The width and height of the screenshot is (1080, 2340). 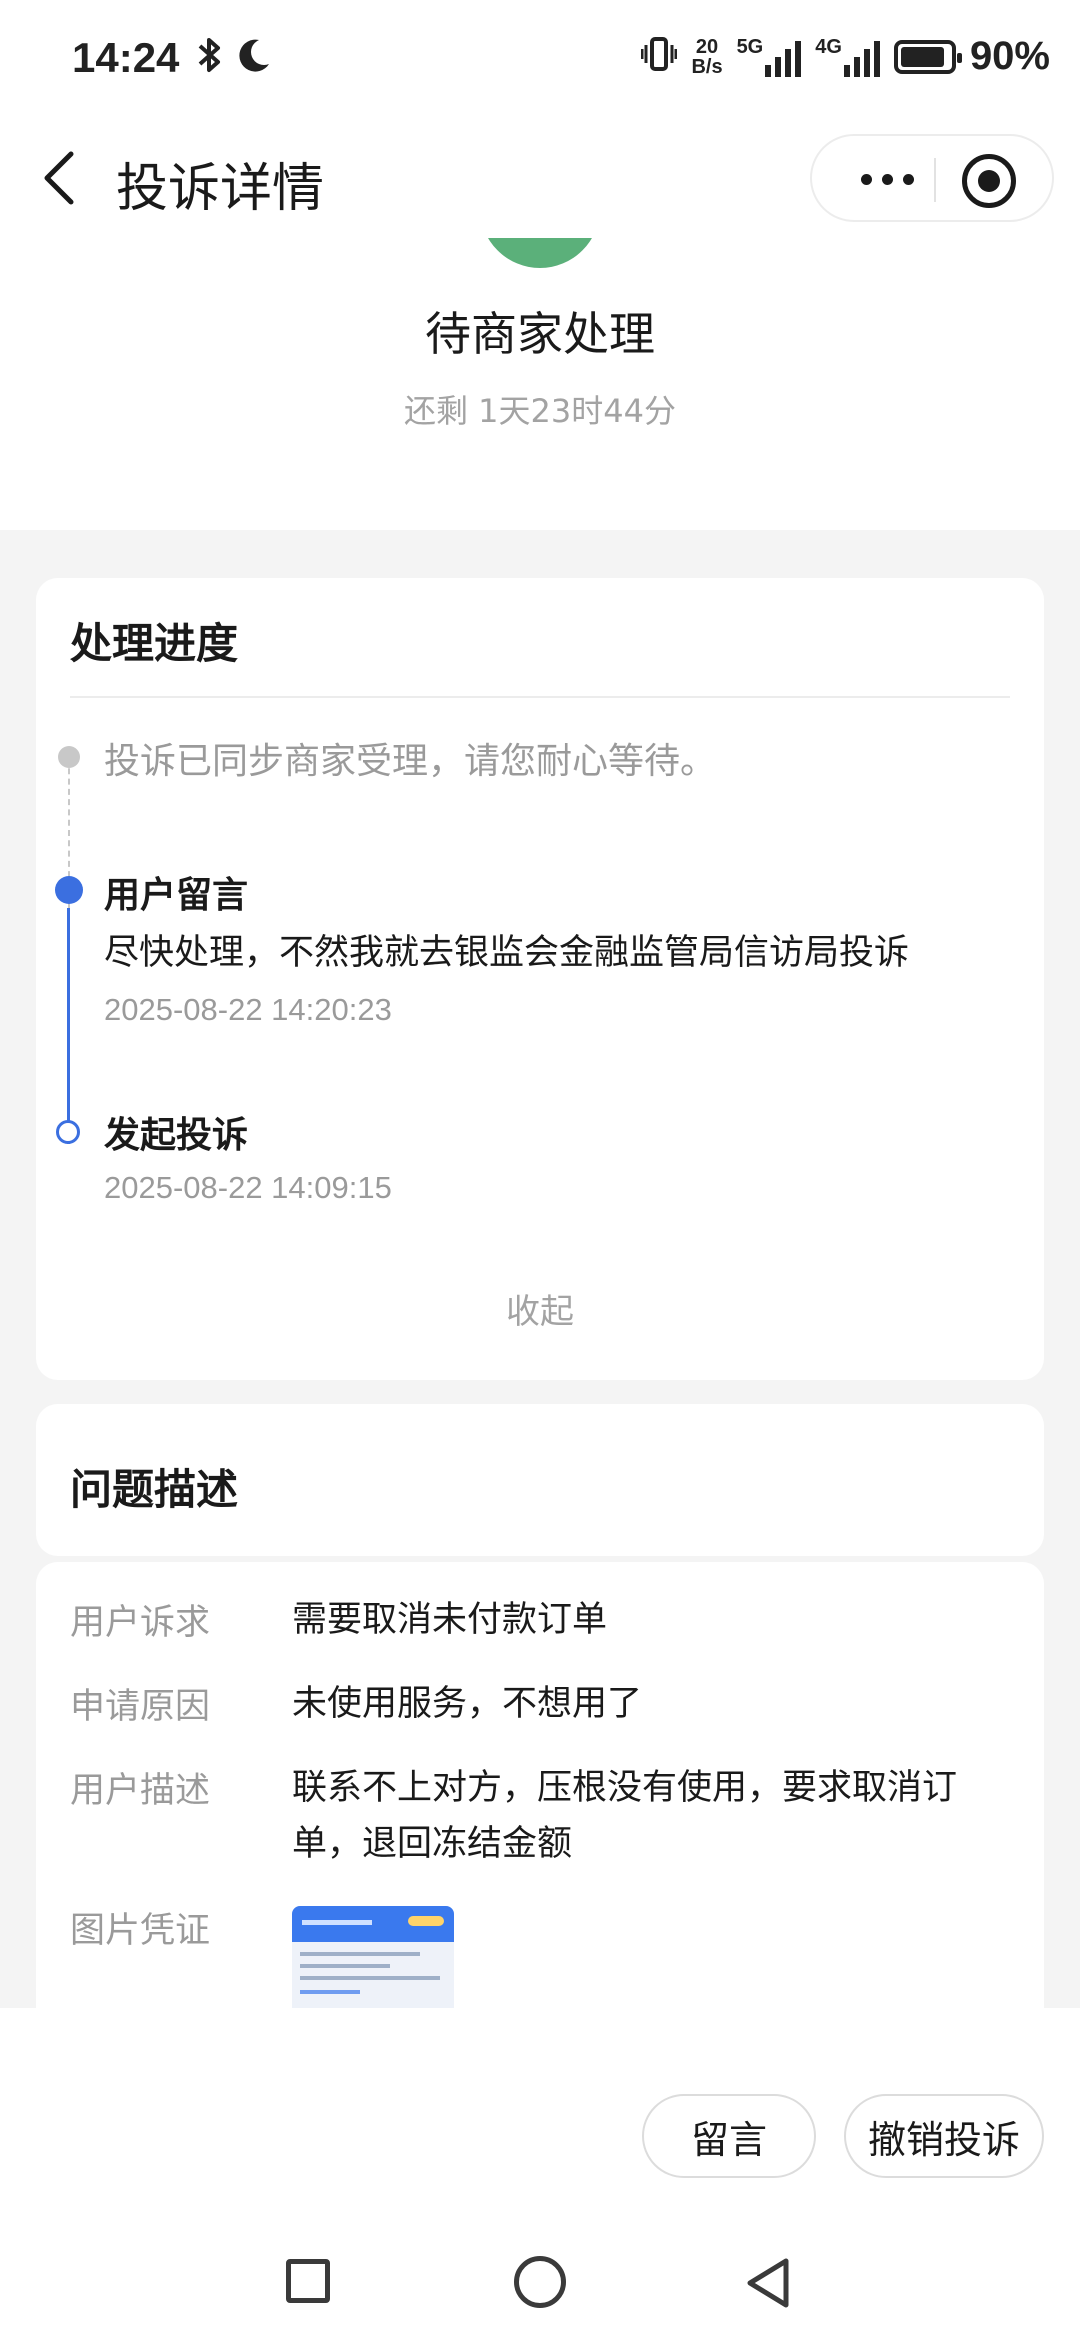 What do you see at coordinates (932, 178) in the screenshot?
I see `mini-program-capsule` at bounding box center [932, 178].